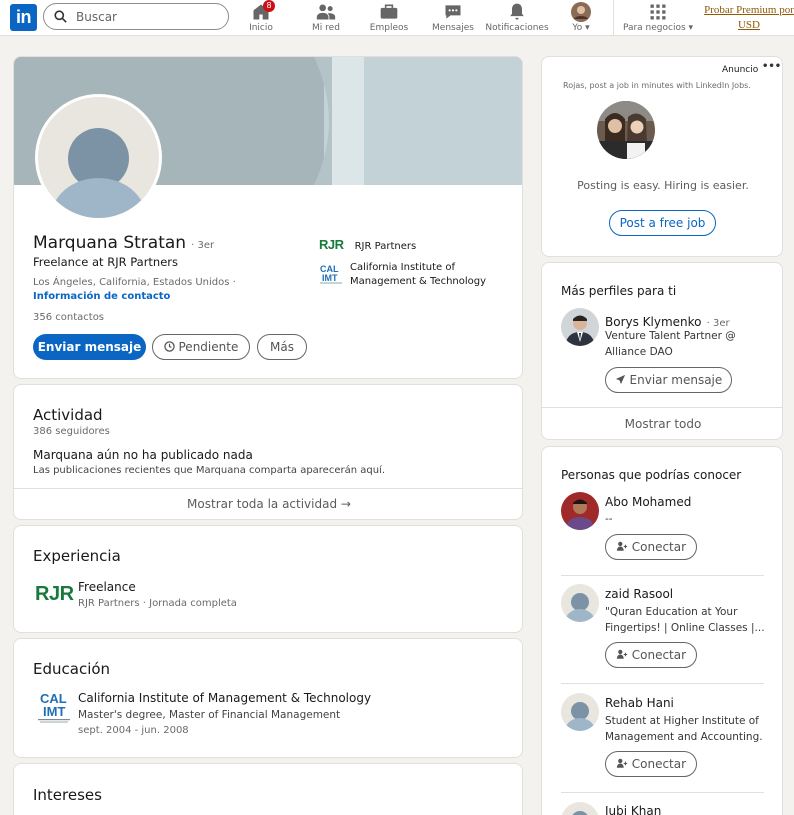  What do you see at coordinates (68, 317) in the screenshot?
I see `connections-count: 356 contactos` at bounding box center [68, 317].